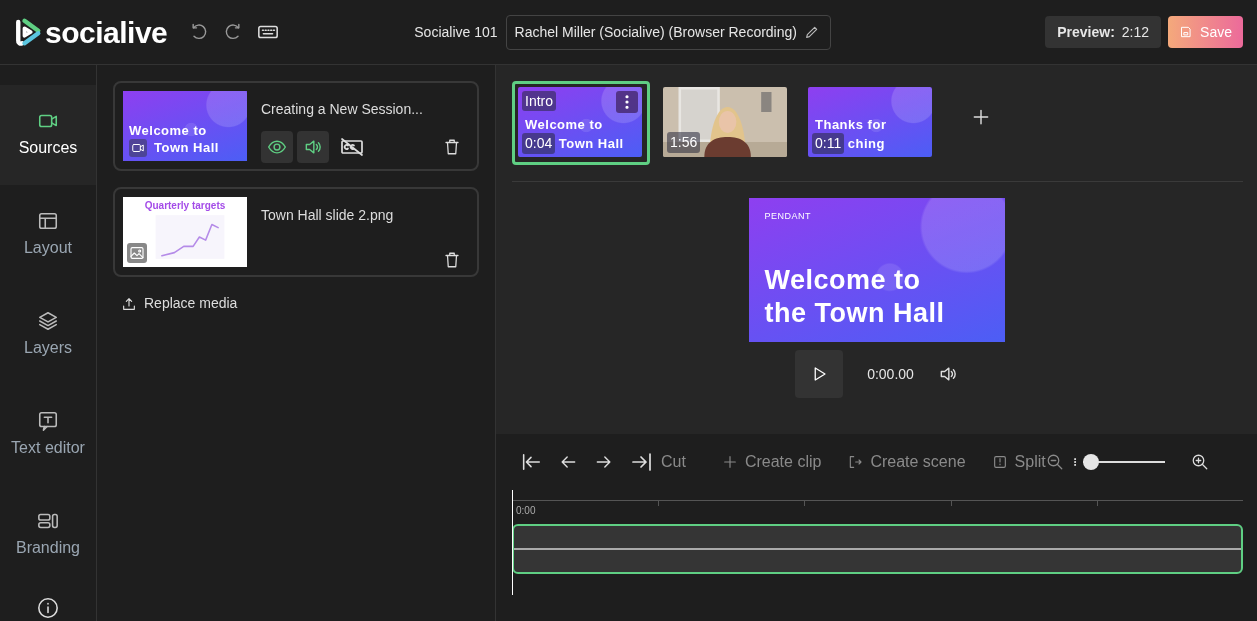 This screenshot has height=621, width=1257. Describe the element at coordinates (48, 235) in the screenshot. I see `sidebar-item: Layout` at that location.